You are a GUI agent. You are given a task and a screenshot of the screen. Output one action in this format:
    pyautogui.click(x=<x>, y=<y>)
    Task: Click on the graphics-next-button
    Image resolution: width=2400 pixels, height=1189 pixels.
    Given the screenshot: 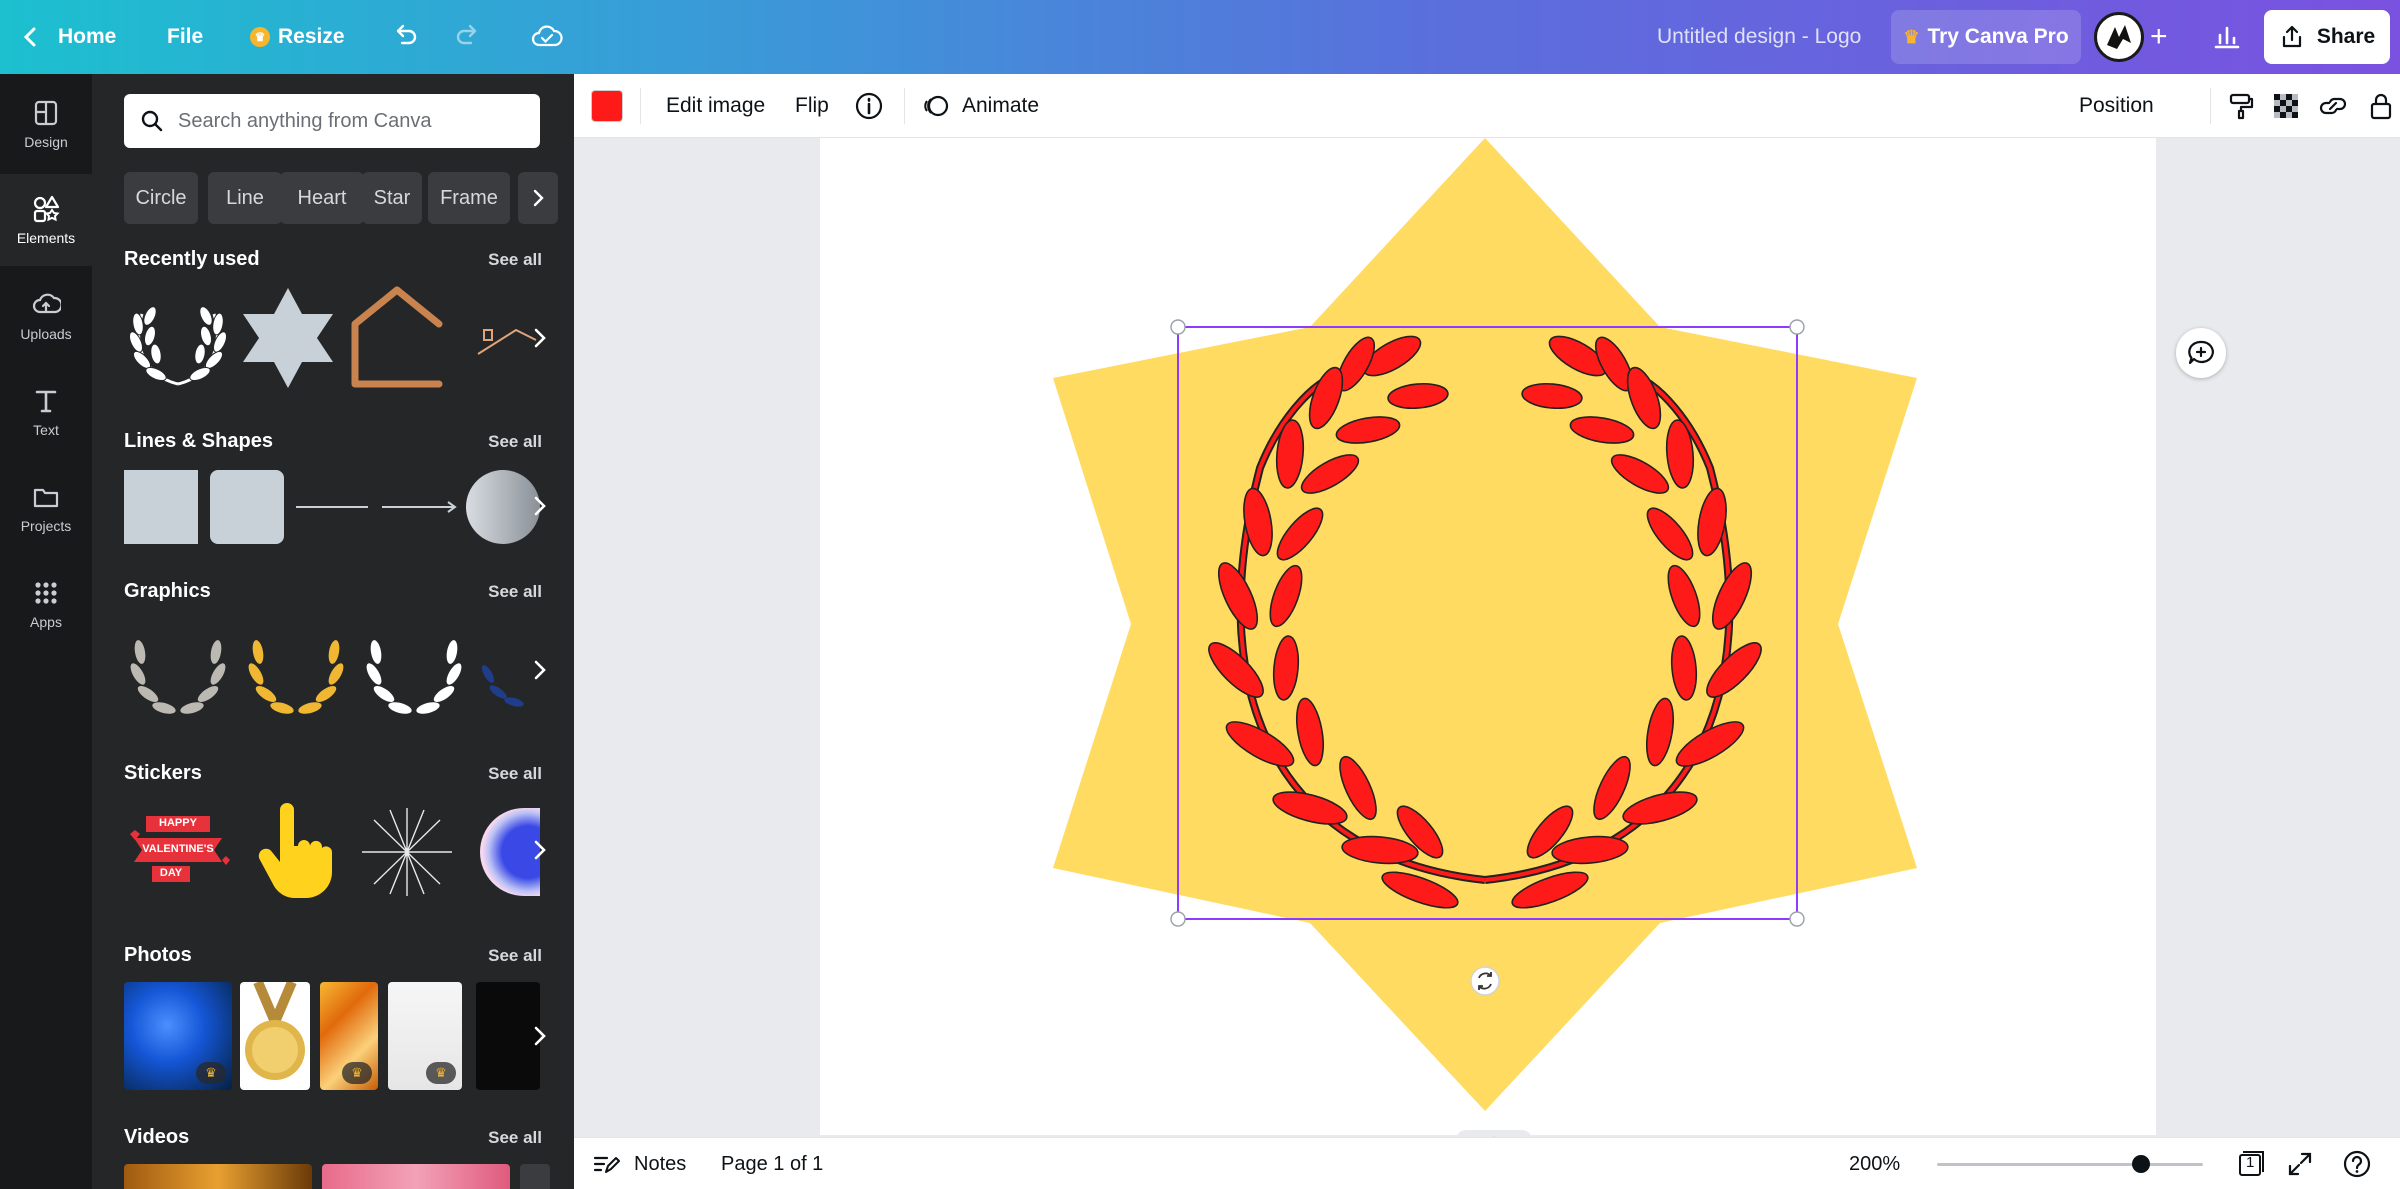 What is the action you would take?
    pyautogui.click(x=540, y=670)
    